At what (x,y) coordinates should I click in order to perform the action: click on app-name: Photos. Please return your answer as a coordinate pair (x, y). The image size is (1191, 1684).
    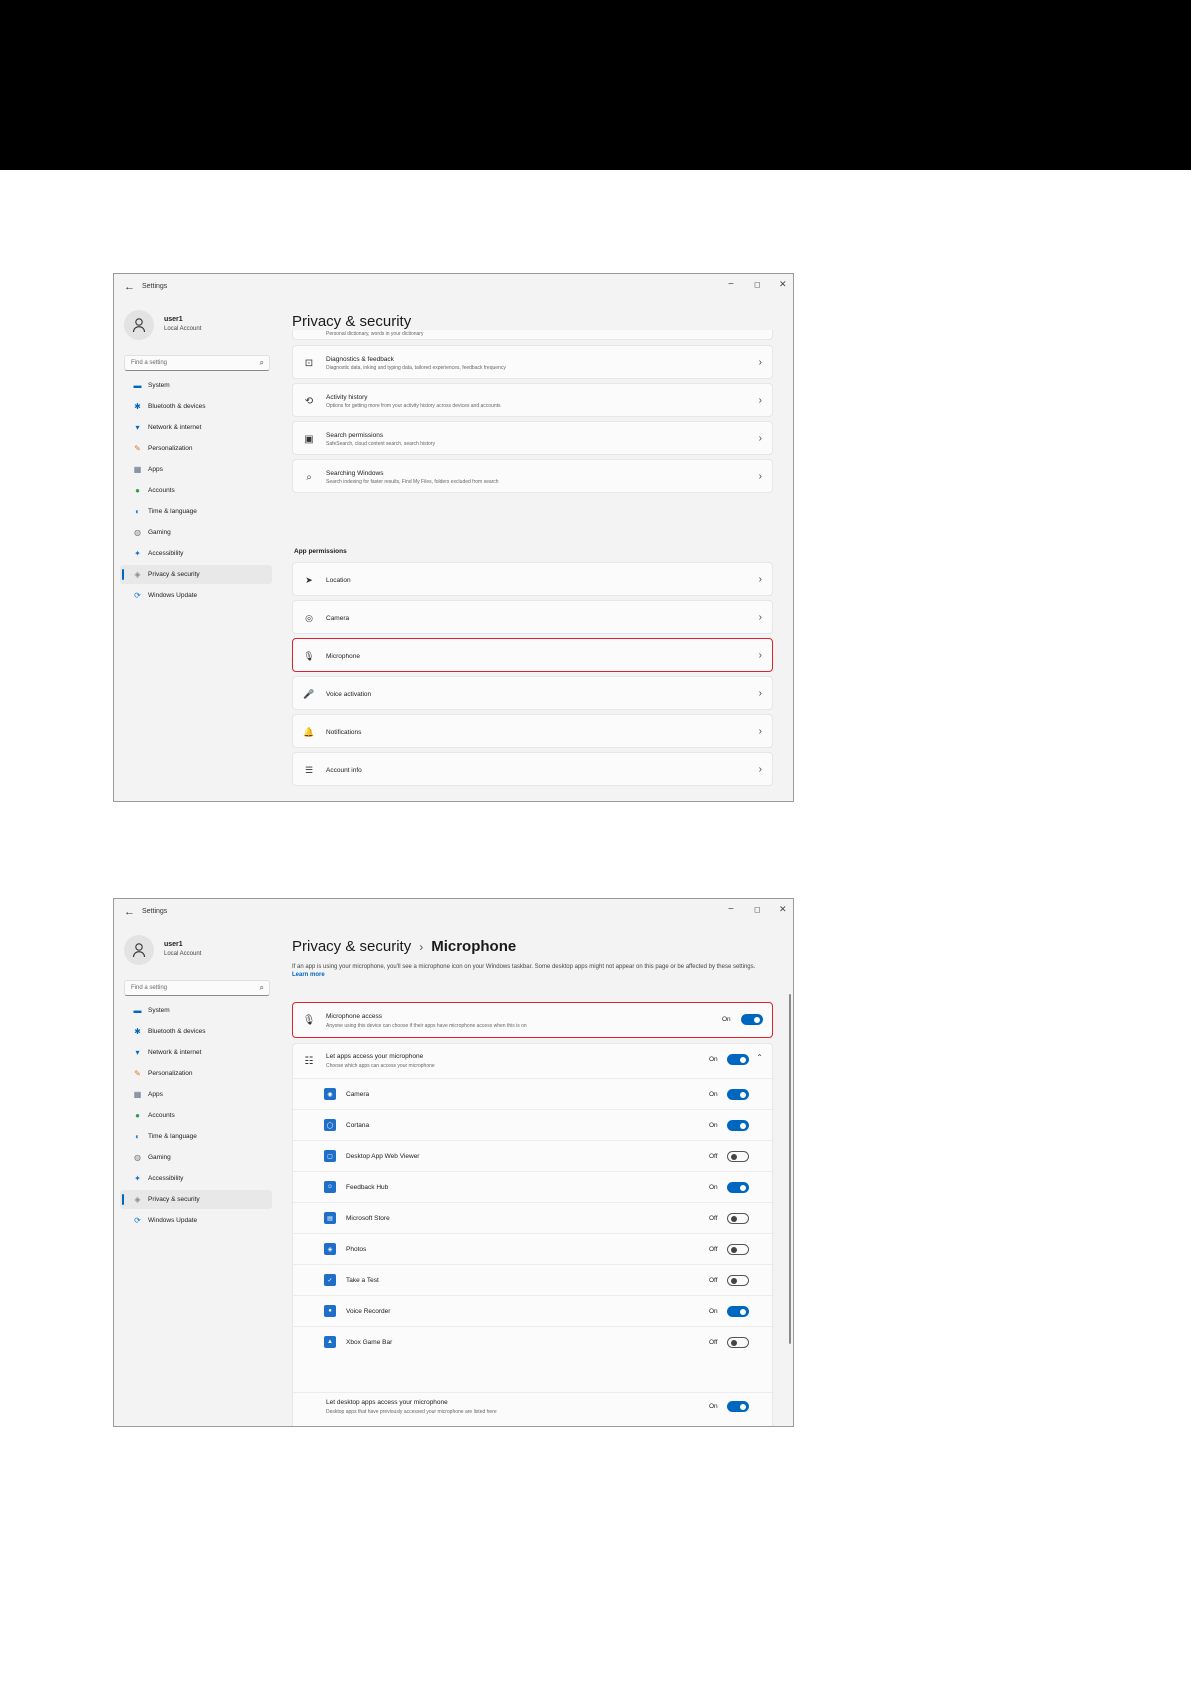
    Looking at the image, I should click on (356, 1249).